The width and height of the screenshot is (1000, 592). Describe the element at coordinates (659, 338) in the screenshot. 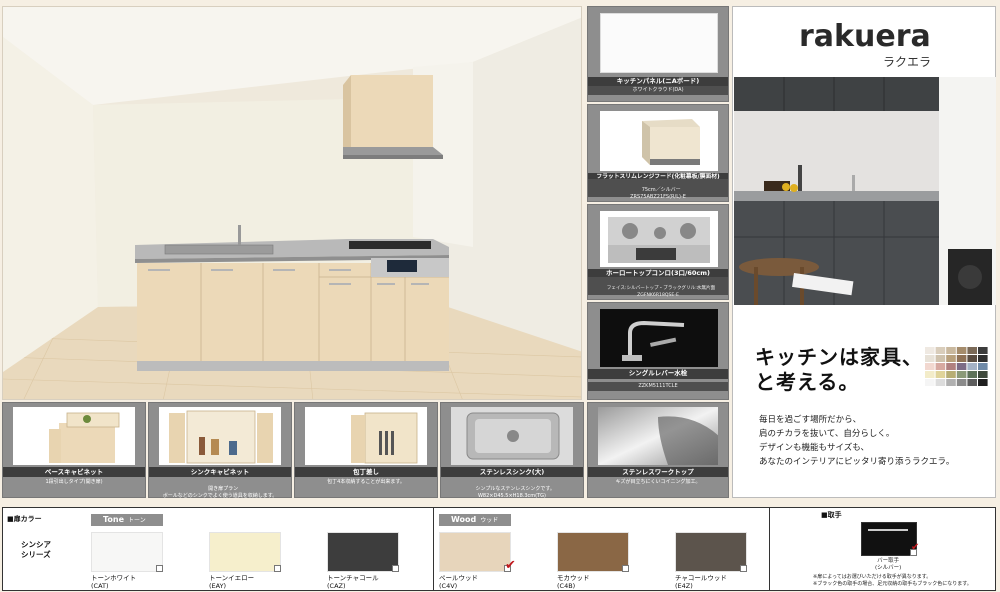

I see `faucet-photo` at that location.